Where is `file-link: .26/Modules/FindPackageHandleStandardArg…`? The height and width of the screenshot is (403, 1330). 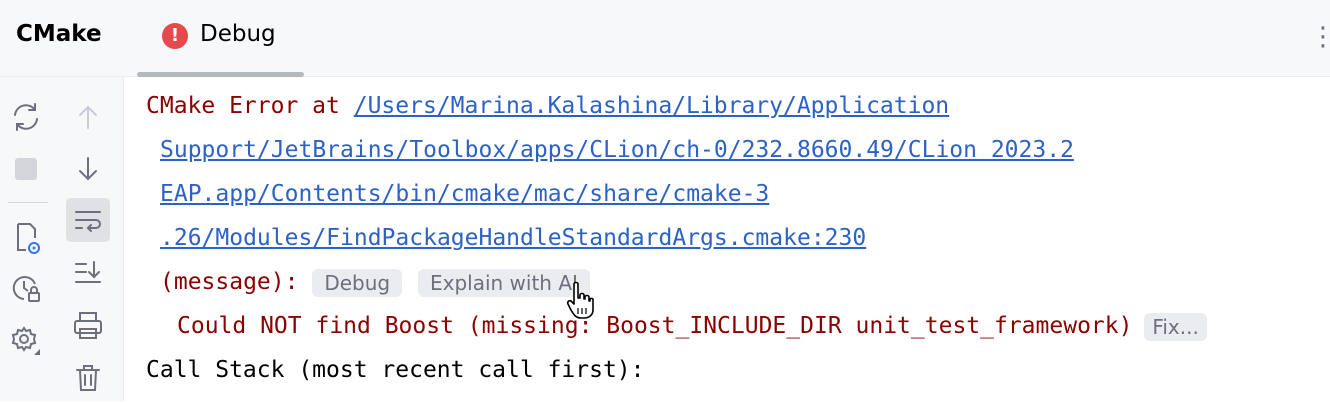 file-link: .26/Modules/FindPackageHandleStandardArg… is located at coordinates (513, 238).